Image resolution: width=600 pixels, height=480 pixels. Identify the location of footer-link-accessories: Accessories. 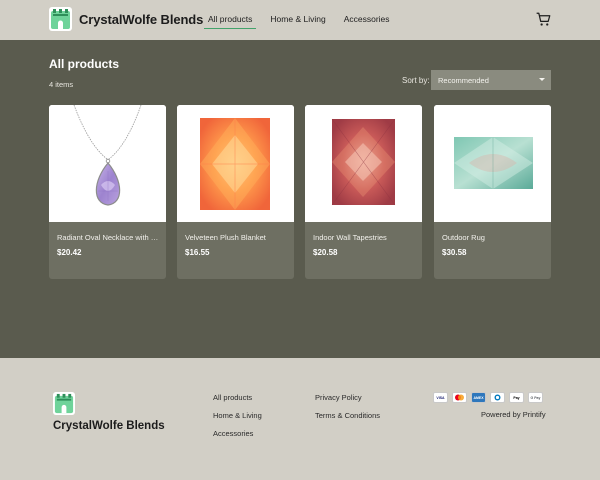
(233, 433).